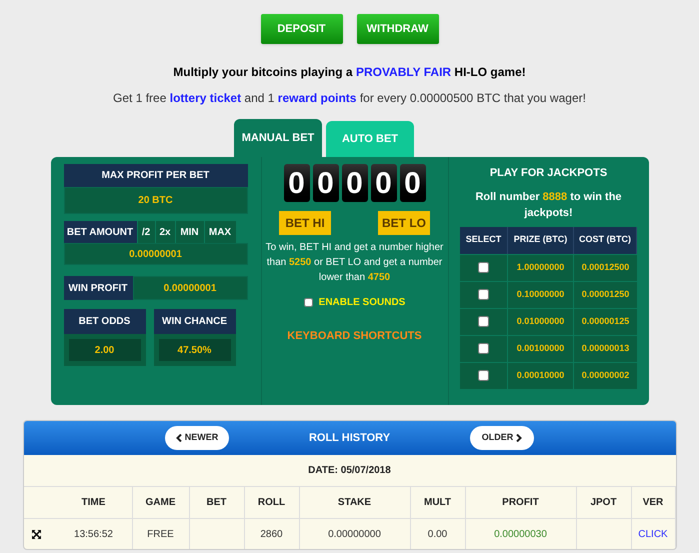 Image resolution: width=699 pixels, height=553 pixels. What do you see at coordinates (156, 200) in the screenshot?
I see `value-field: 20 BTC` at bounding box center [156, 200].